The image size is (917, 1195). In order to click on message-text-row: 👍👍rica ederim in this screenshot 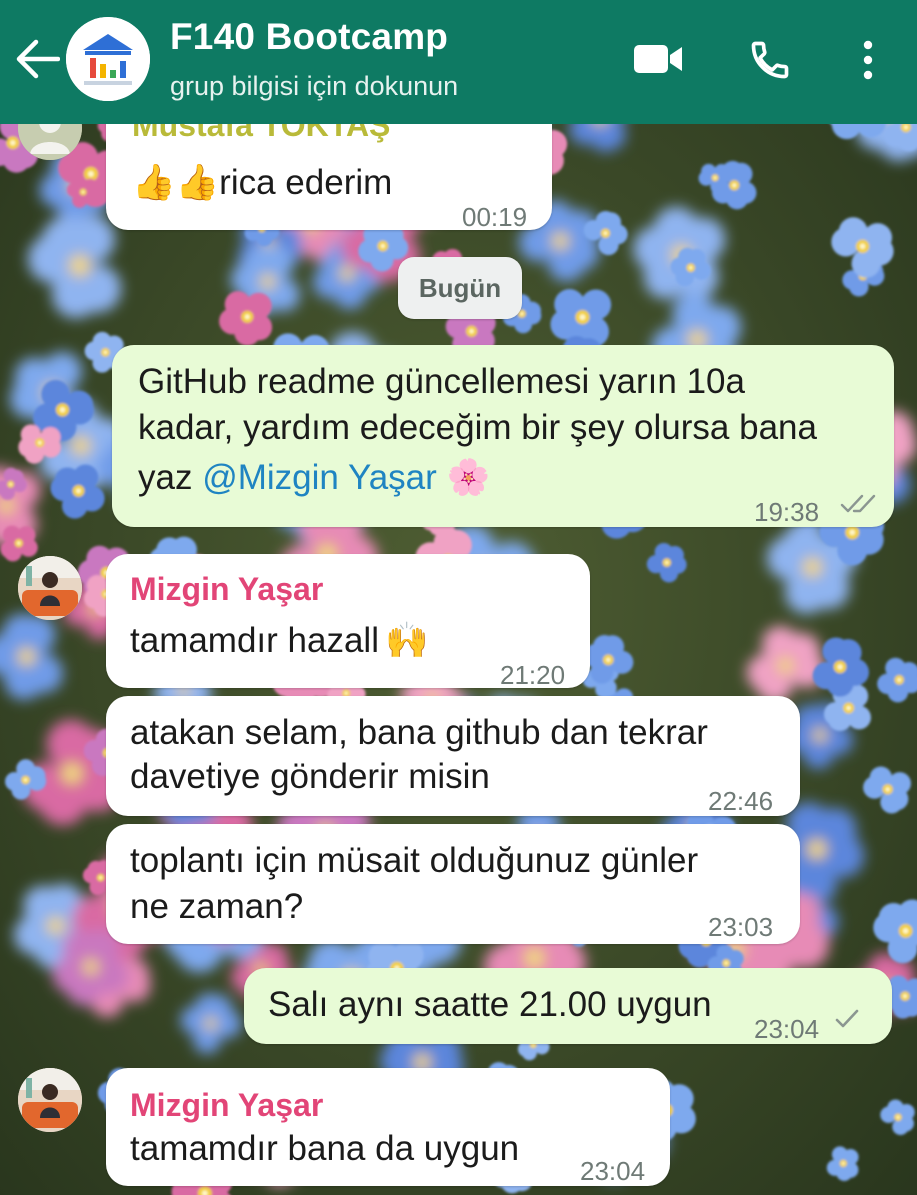, I will do `click(262, 183)`.